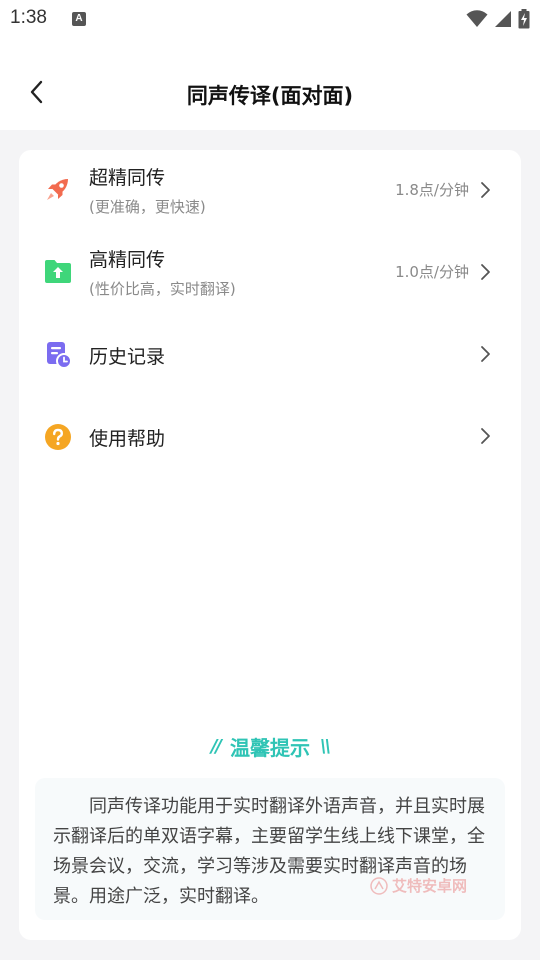  I want to click on tips-header: // 温馨提示 \\, so click(270, 746).